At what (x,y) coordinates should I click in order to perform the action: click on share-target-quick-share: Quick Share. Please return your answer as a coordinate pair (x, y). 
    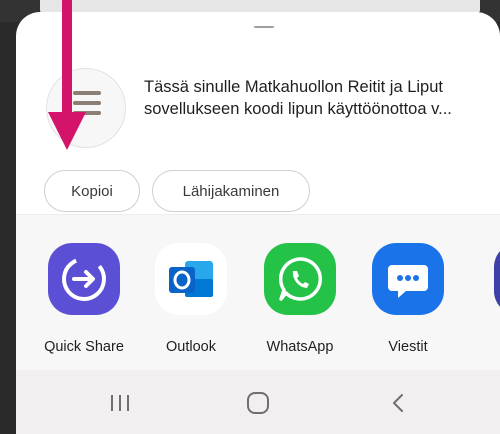
    Looking at the image, I should click on (84, 299).